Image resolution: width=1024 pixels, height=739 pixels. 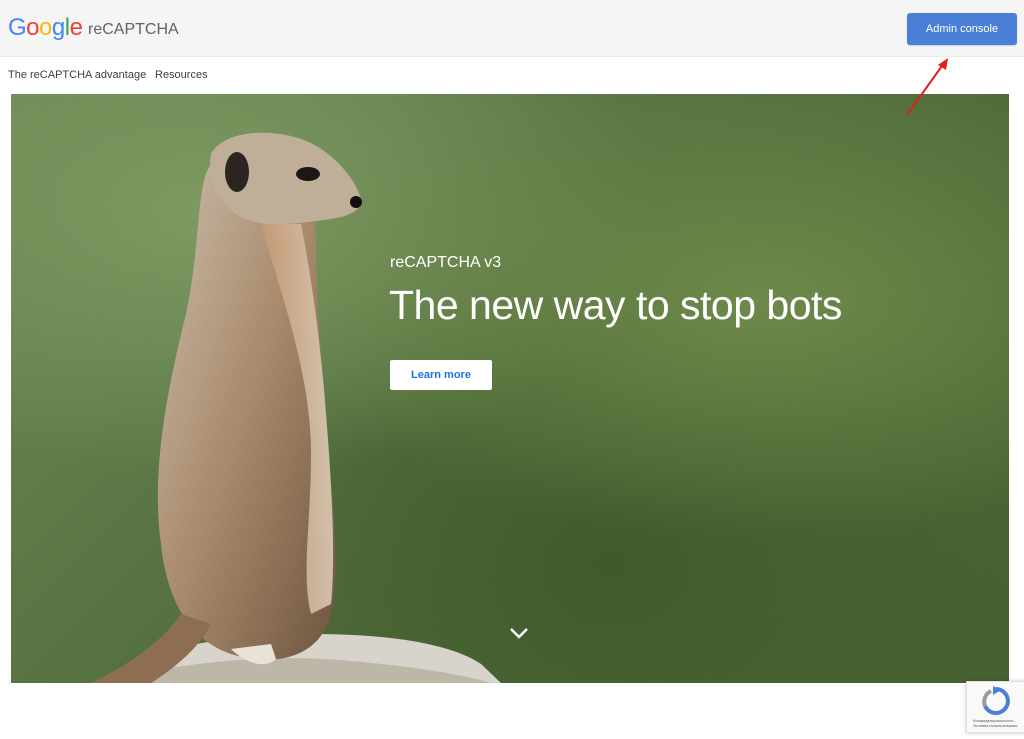 I want to click on google-logo: Google, so click(x=45, y=28).